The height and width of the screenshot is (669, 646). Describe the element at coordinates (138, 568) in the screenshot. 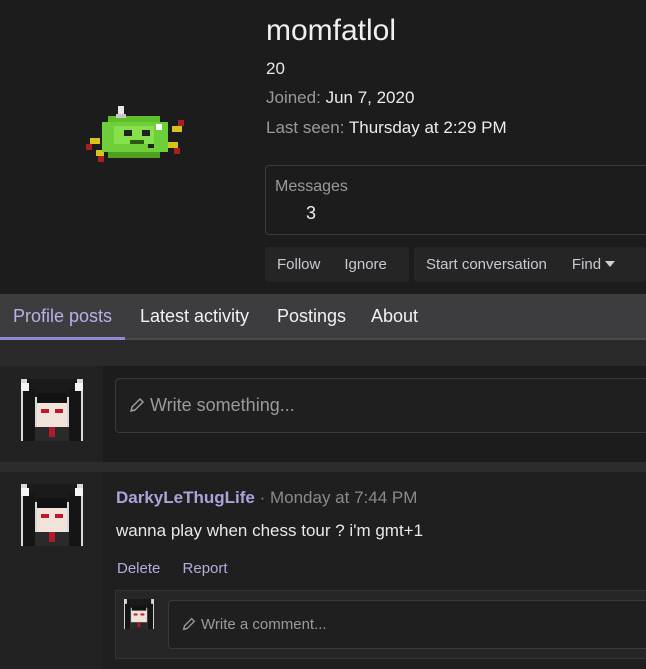

I see `delete-post-link: Delete` at that location.